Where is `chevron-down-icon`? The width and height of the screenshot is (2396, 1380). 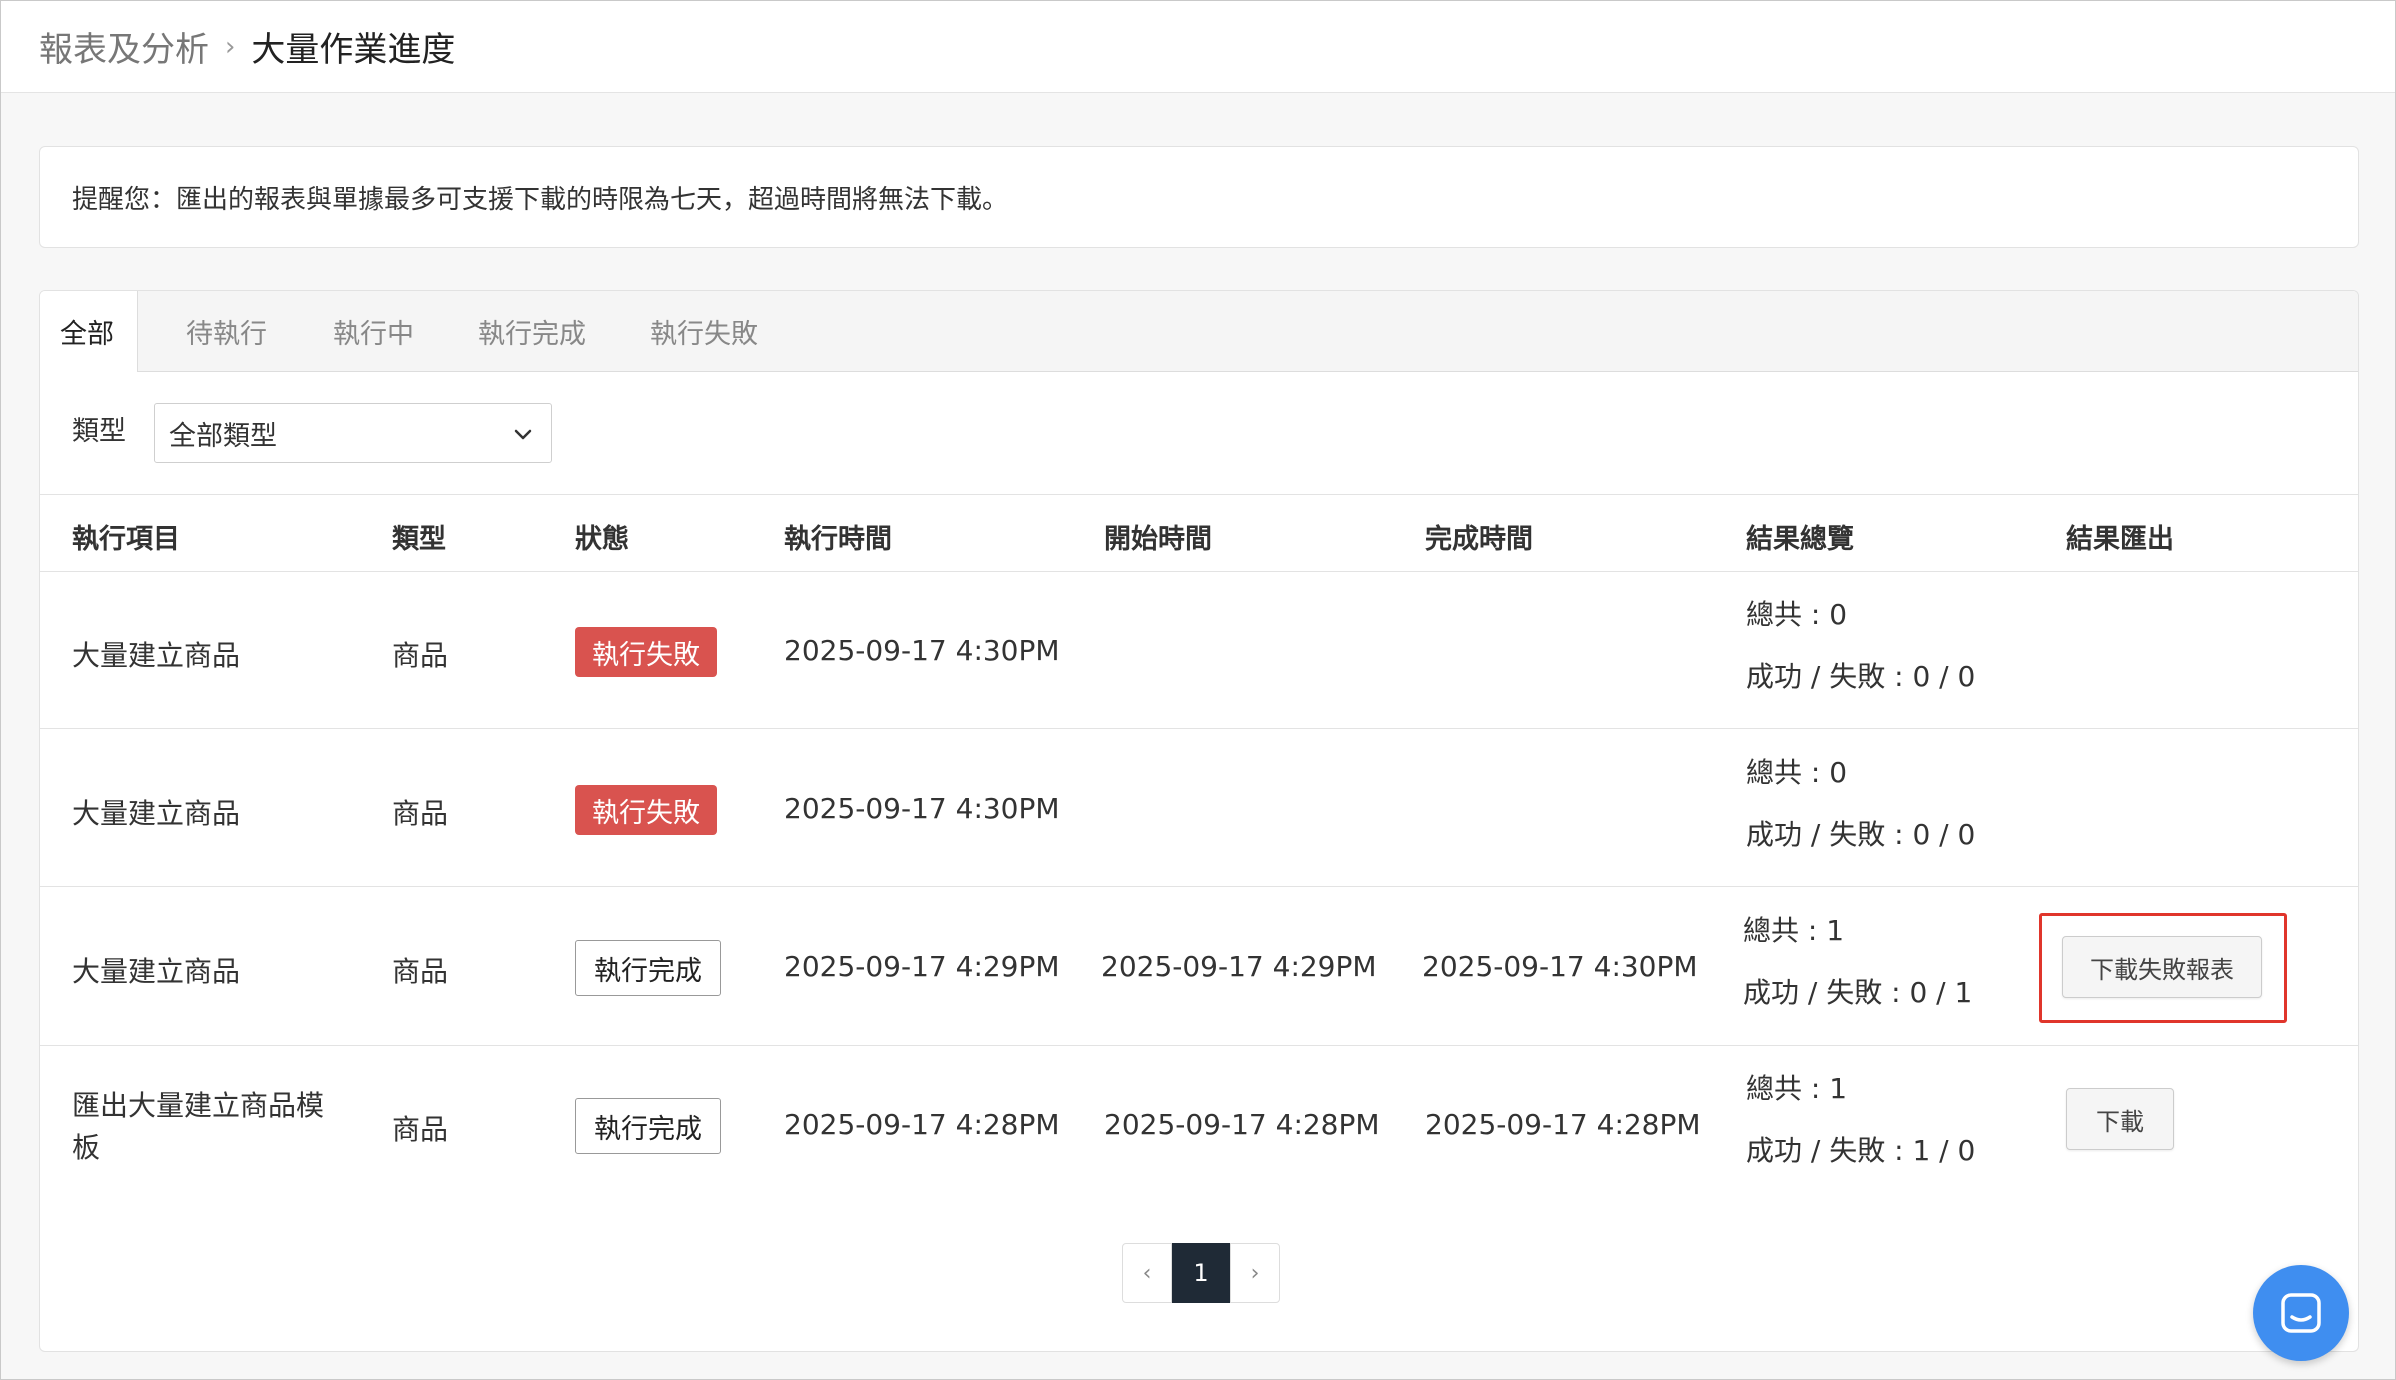 chevron-down-icon is located at coordinates (523, 434).